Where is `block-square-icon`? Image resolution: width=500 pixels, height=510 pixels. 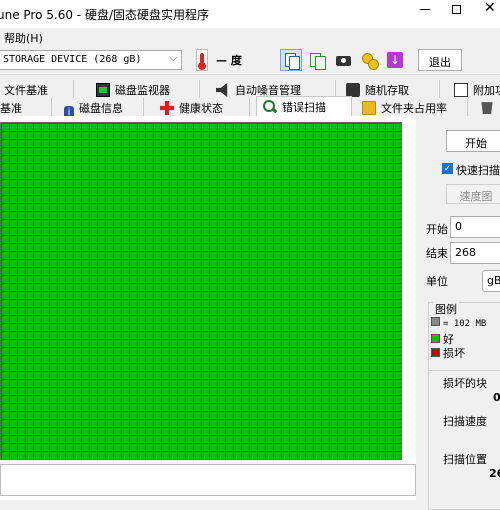 block-square-icon is located at coordinates (435, 321).